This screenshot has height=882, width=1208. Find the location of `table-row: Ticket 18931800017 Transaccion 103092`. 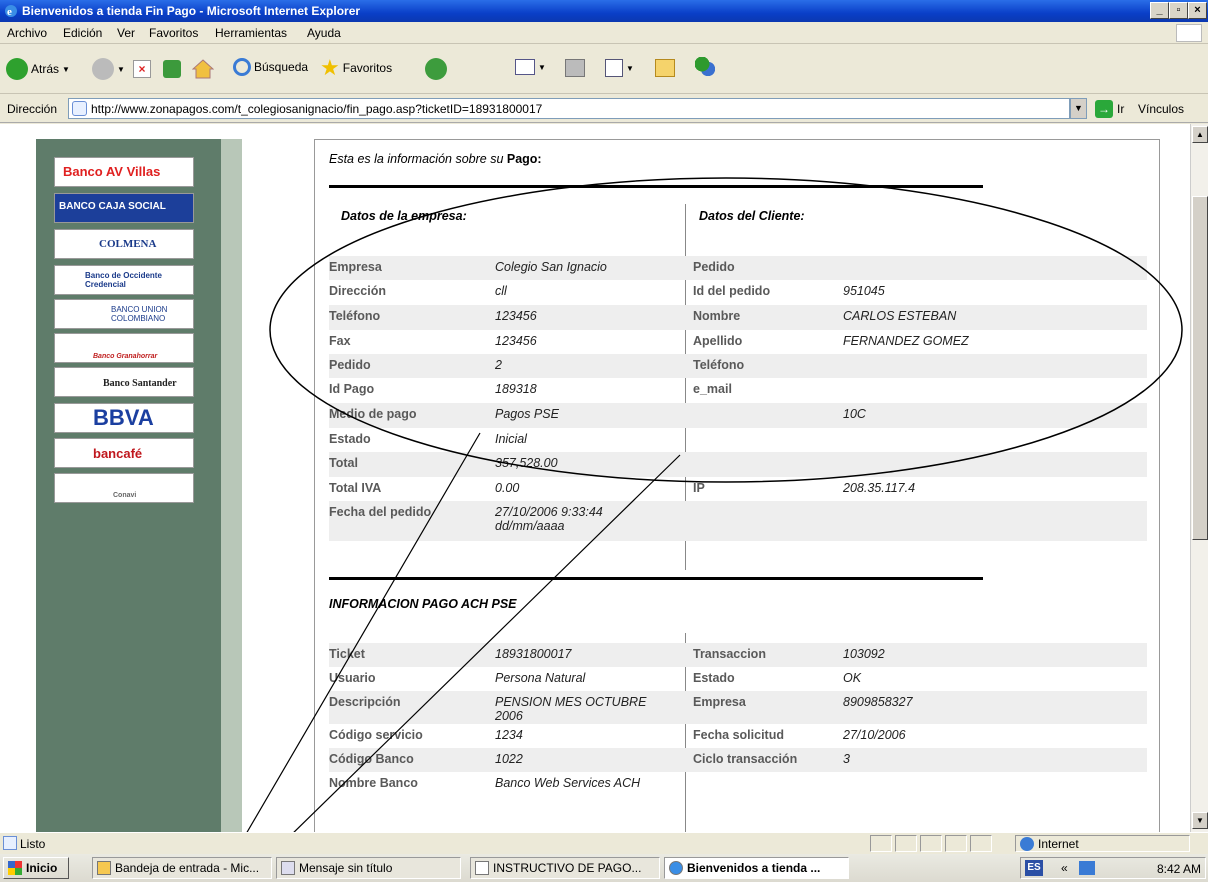

table-row: Ticket 18931800017 Transaccion 103092 is located at coordinates (738, 655).